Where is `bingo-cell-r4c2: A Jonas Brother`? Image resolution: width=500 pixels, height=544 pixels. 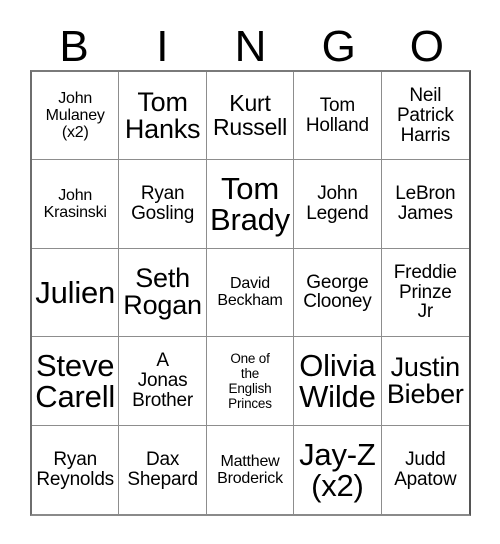
bingo-cell-r4c2: A Jonas Brother is located at coordinates (163, 381).